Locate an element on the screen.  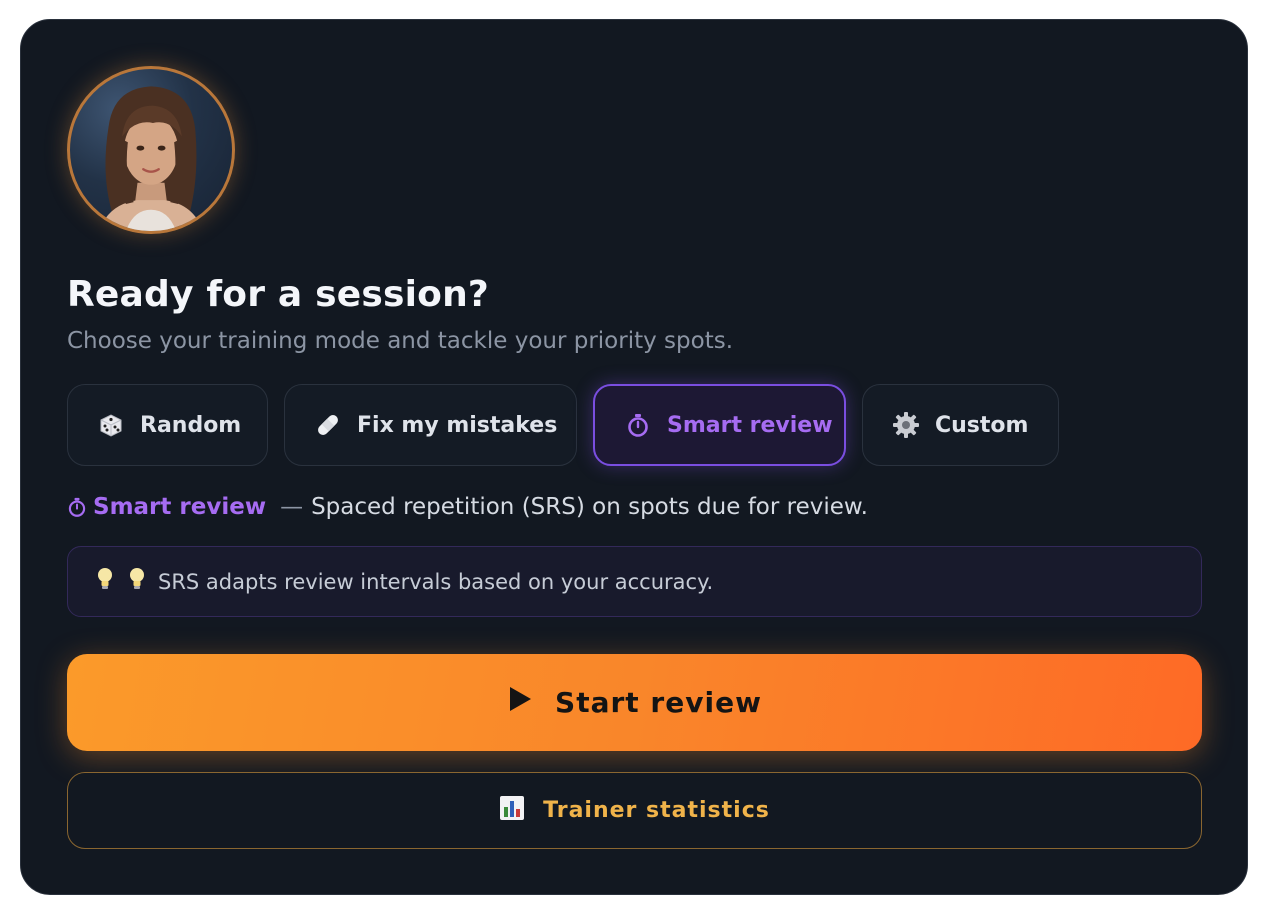
mode-random-button: Random is located at coordinates (167, 425).